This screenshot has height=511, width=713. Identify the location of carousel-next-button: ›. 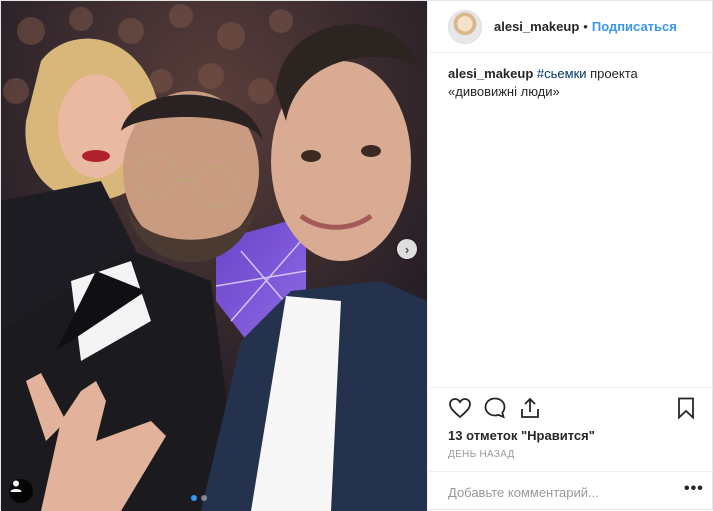
(407, 249).